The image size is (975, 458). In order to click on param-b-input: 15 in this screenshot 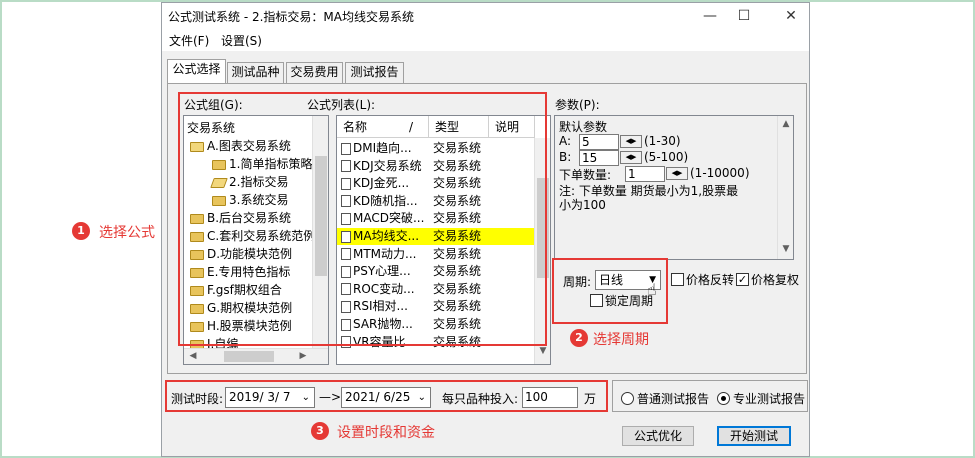, I will do `click(599, 158)`.